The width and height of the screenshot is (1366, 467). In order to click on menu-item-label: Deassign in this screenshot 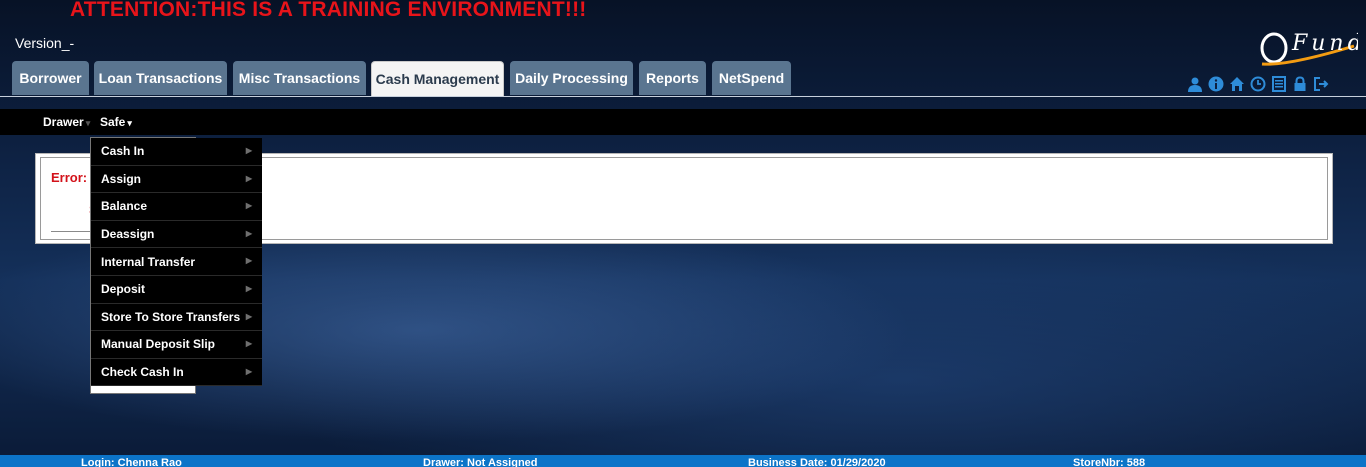, I will do `click(128, 234)`.